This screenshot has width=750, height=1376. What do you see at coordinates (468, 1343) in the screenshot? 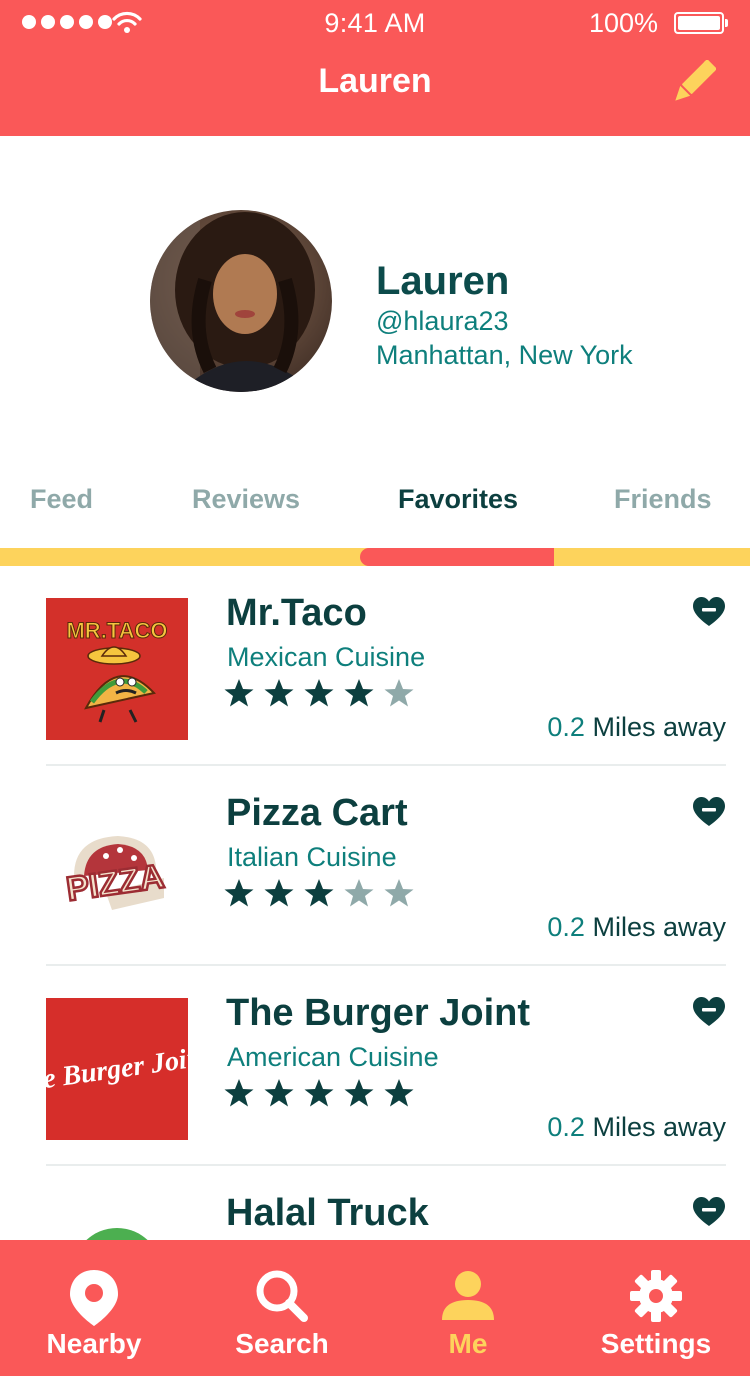
I see `nav-label: Me` at bounding box center [468, 1343].